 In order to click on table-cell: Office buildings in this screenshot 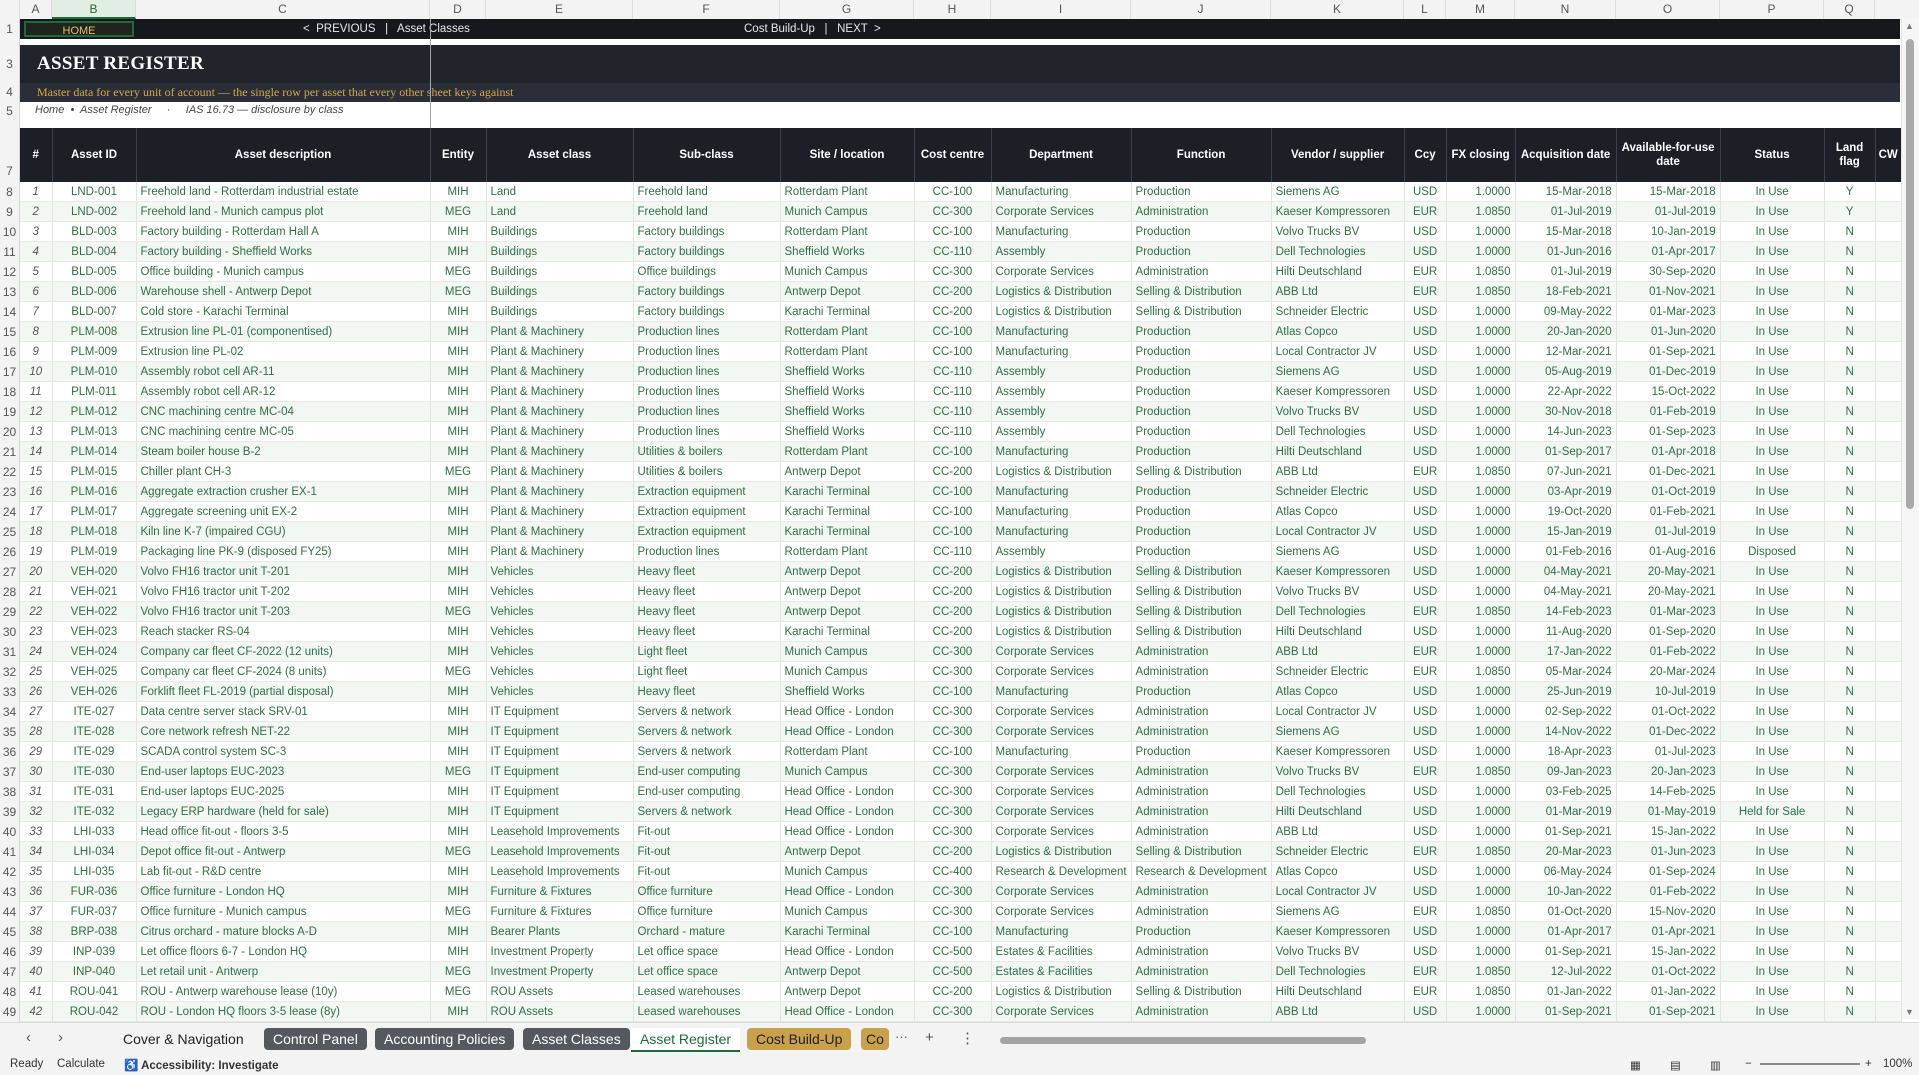, I will do `click(707, 271)`.